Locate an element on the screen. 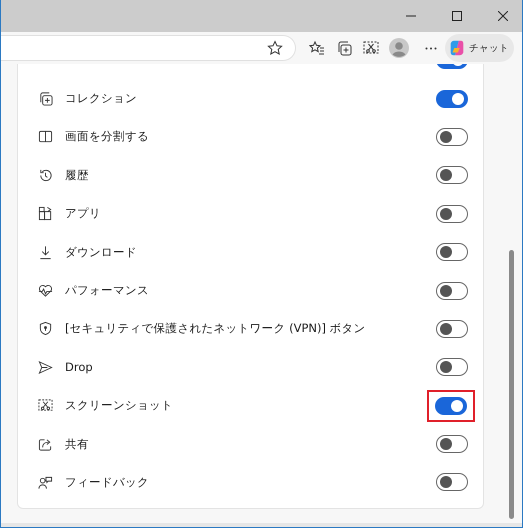  split-screen-icon is located at coordinates (45, 136).